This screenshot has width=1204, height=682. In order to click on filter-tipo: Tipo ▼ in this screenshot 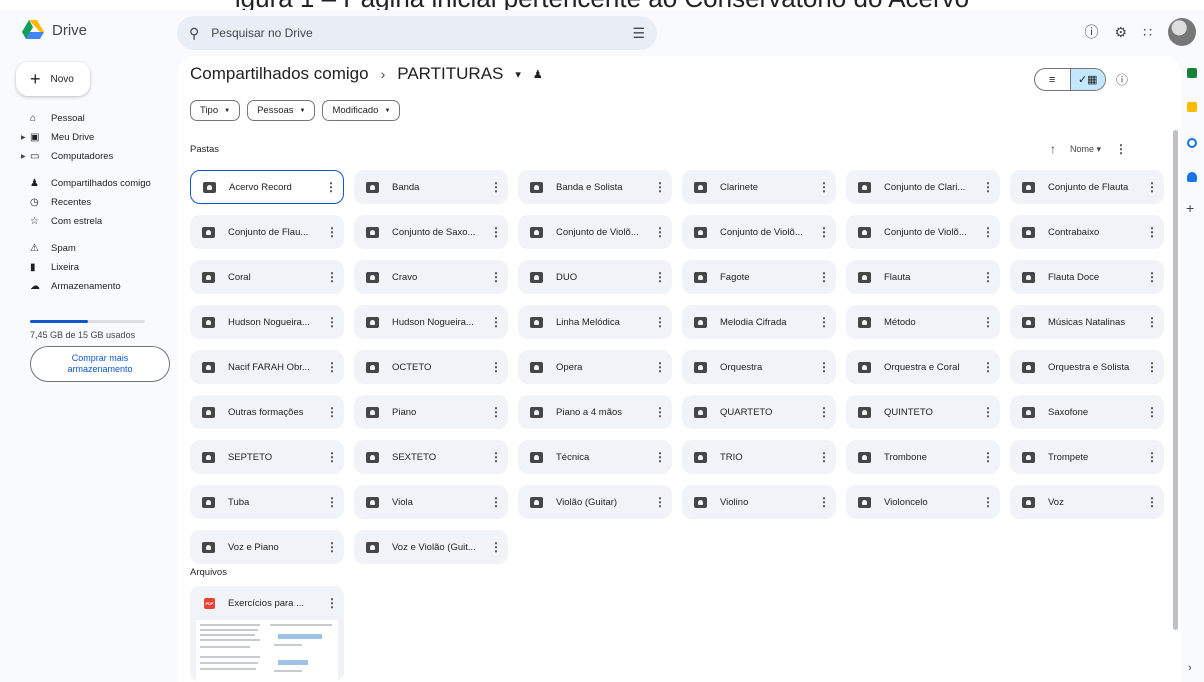, I will do `click(215, 110)`.